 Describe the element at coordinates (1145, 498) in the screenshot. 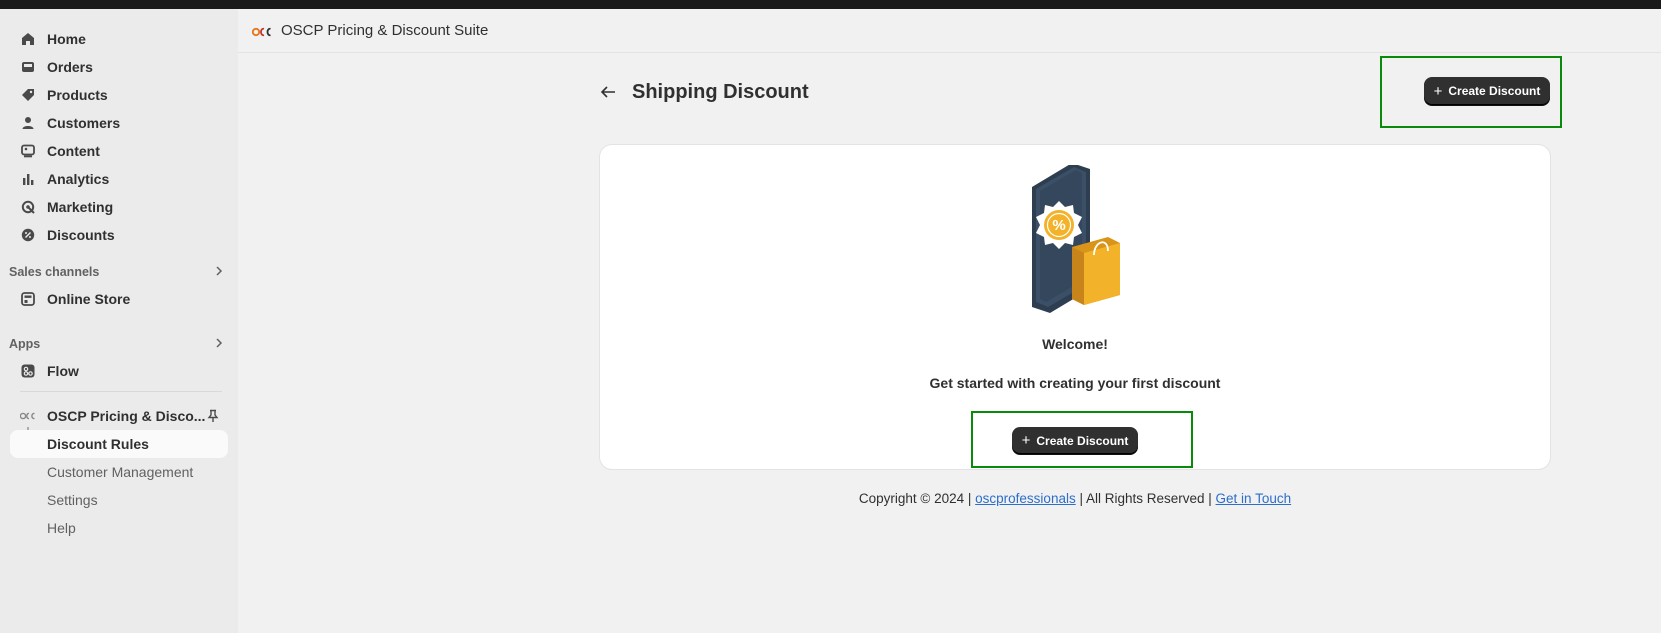

I see `rights-text: | All Rights Reserved |` at that location.